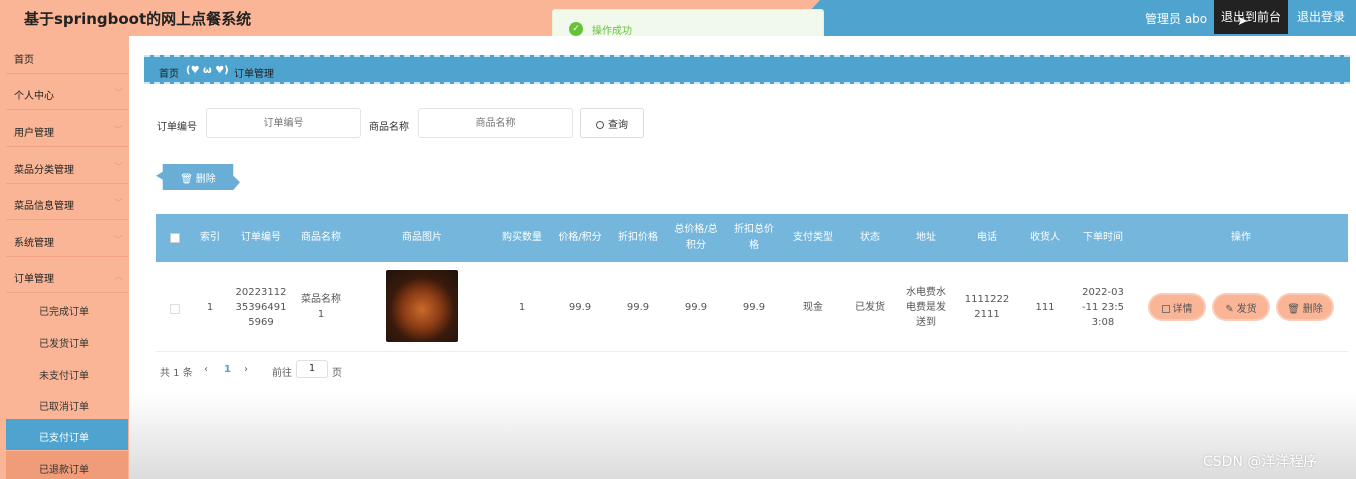 The image size is (1356, 479). What do you see at coordinates (261, 292) in the screenshot?
I see `order-no-line: 20223112` at bounding box center [261, 292].